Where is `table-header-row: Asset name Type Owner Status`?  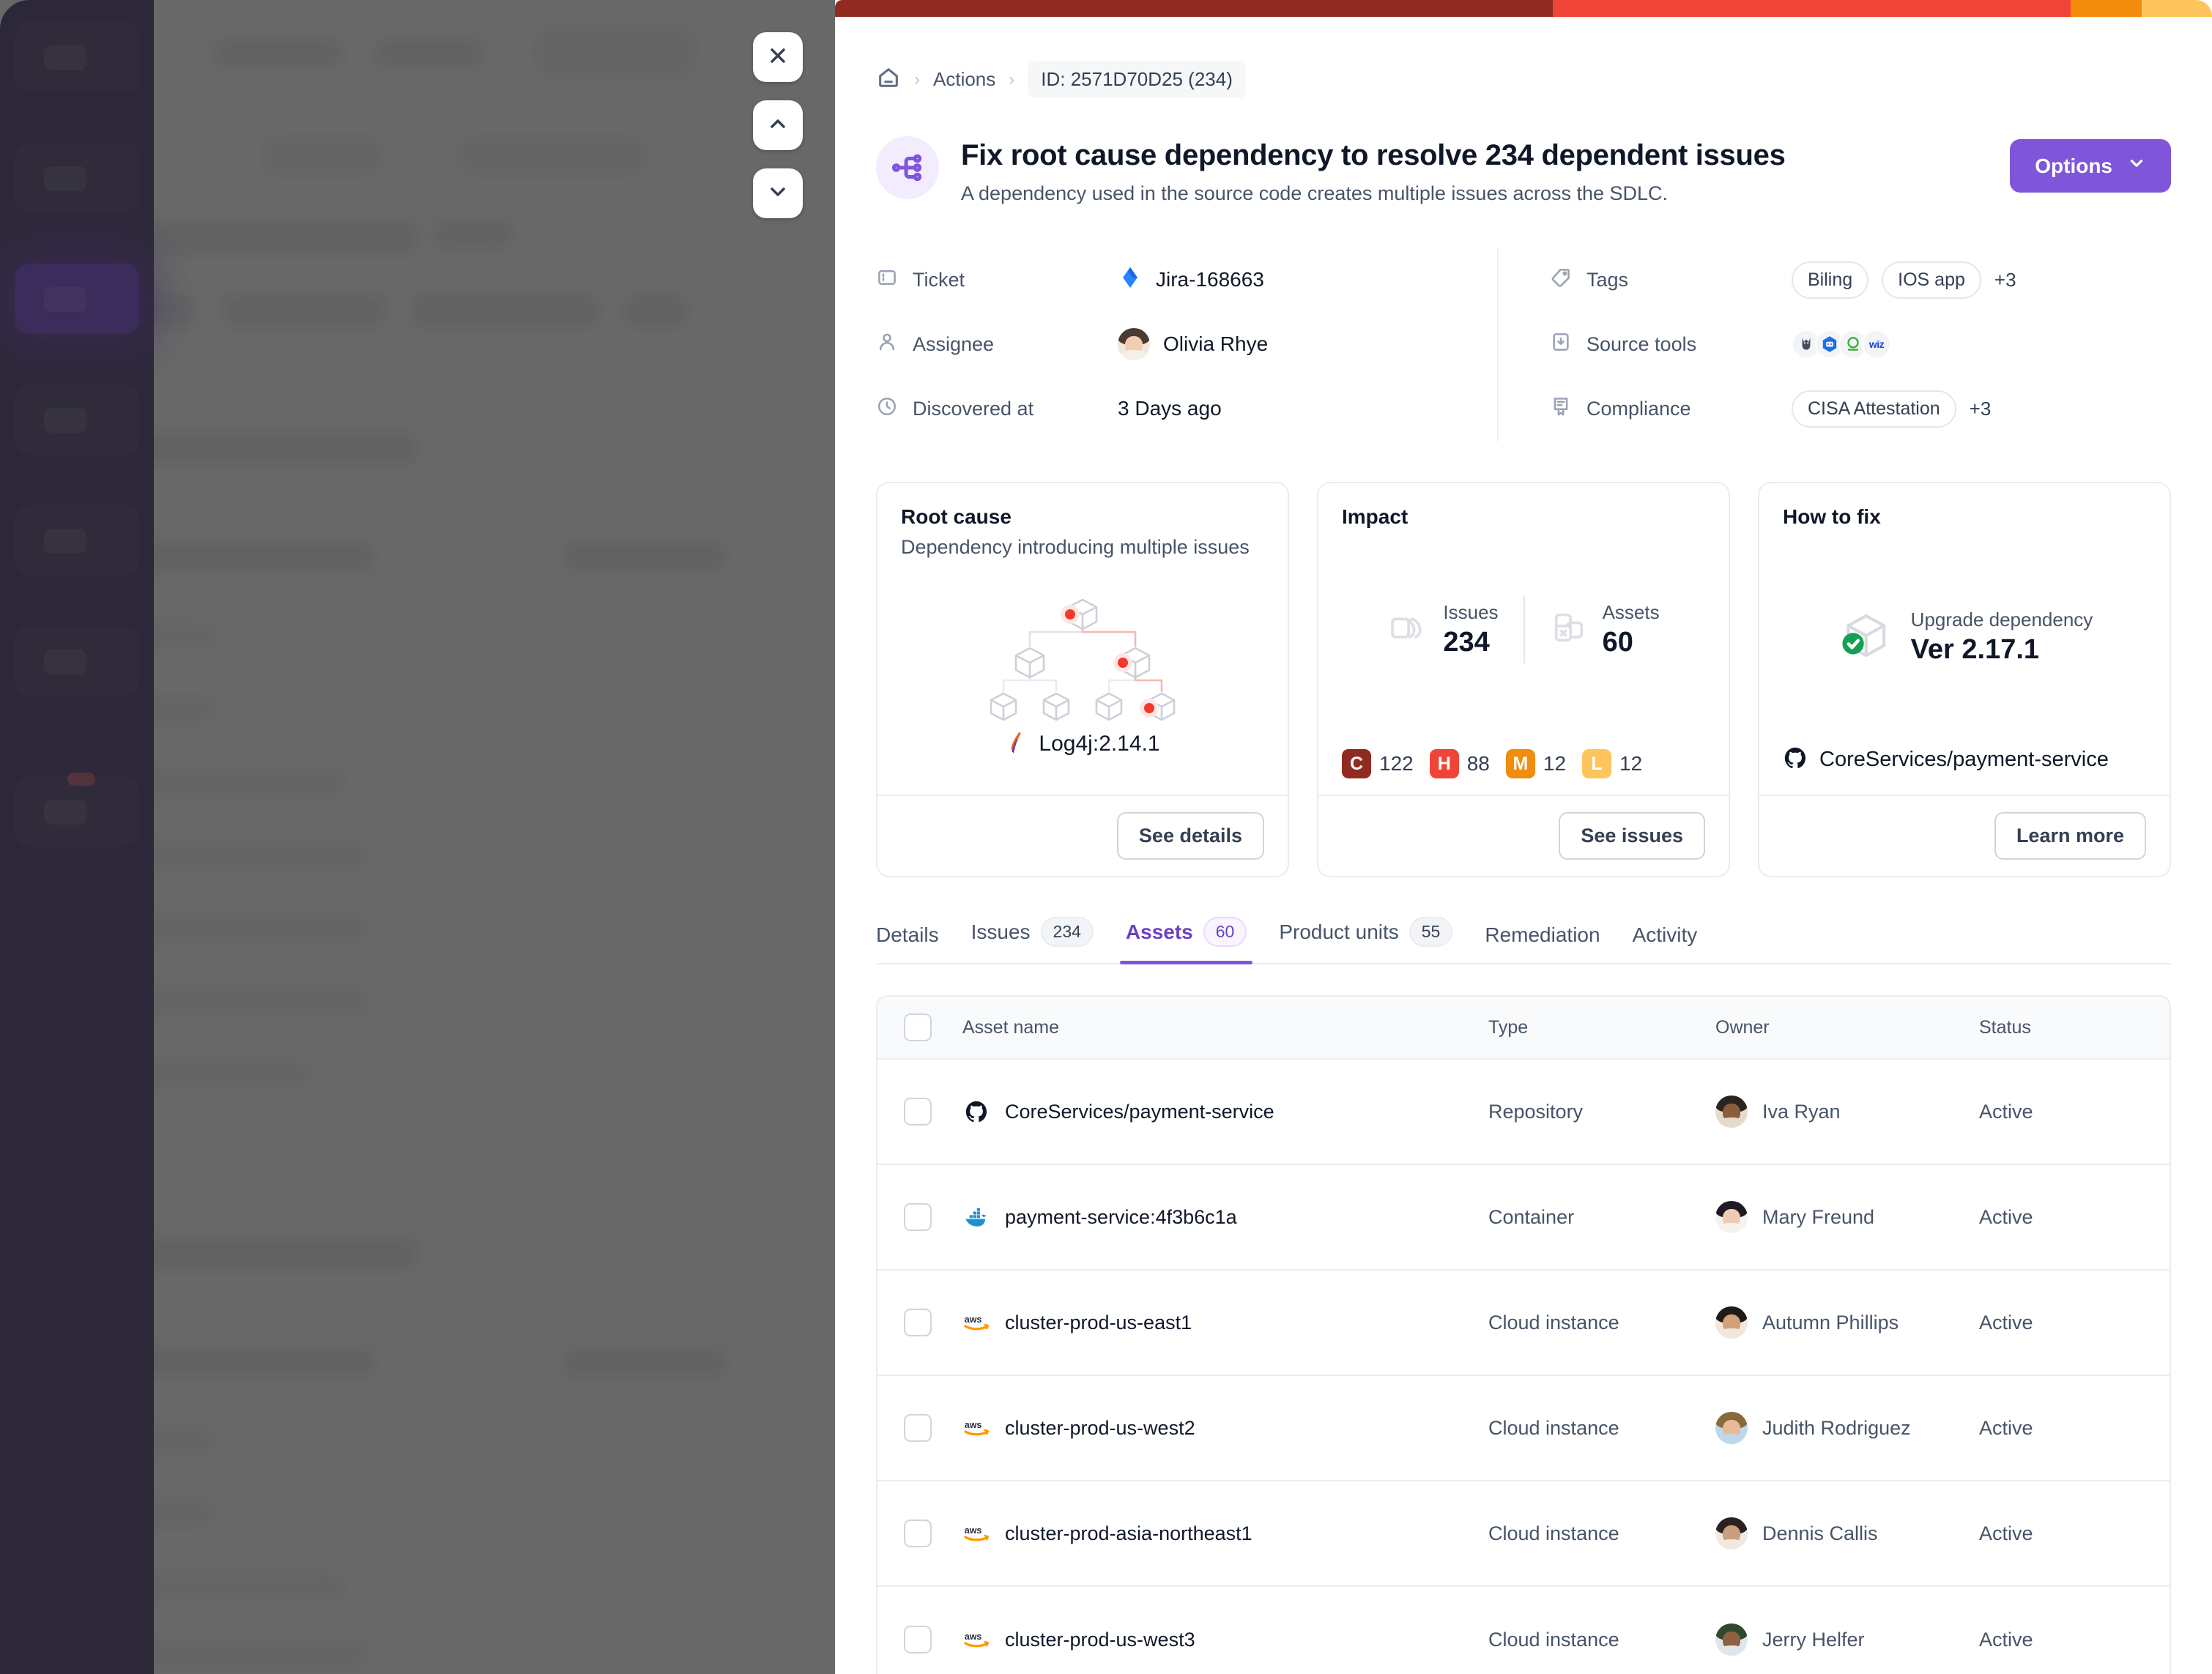
table-header-row: Asset name Type Owner Status is located at coordinates (1523, 1028).